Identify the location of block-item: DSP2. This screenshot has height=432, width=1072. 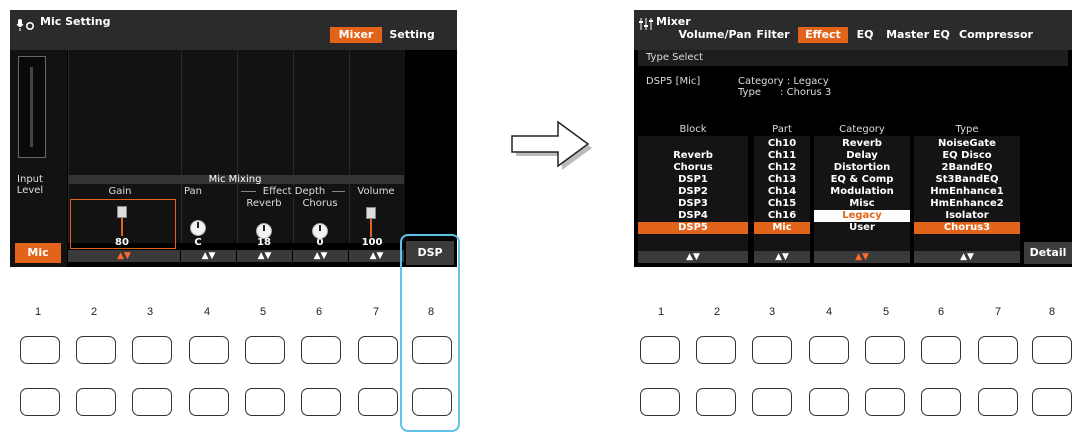
(693, 192).